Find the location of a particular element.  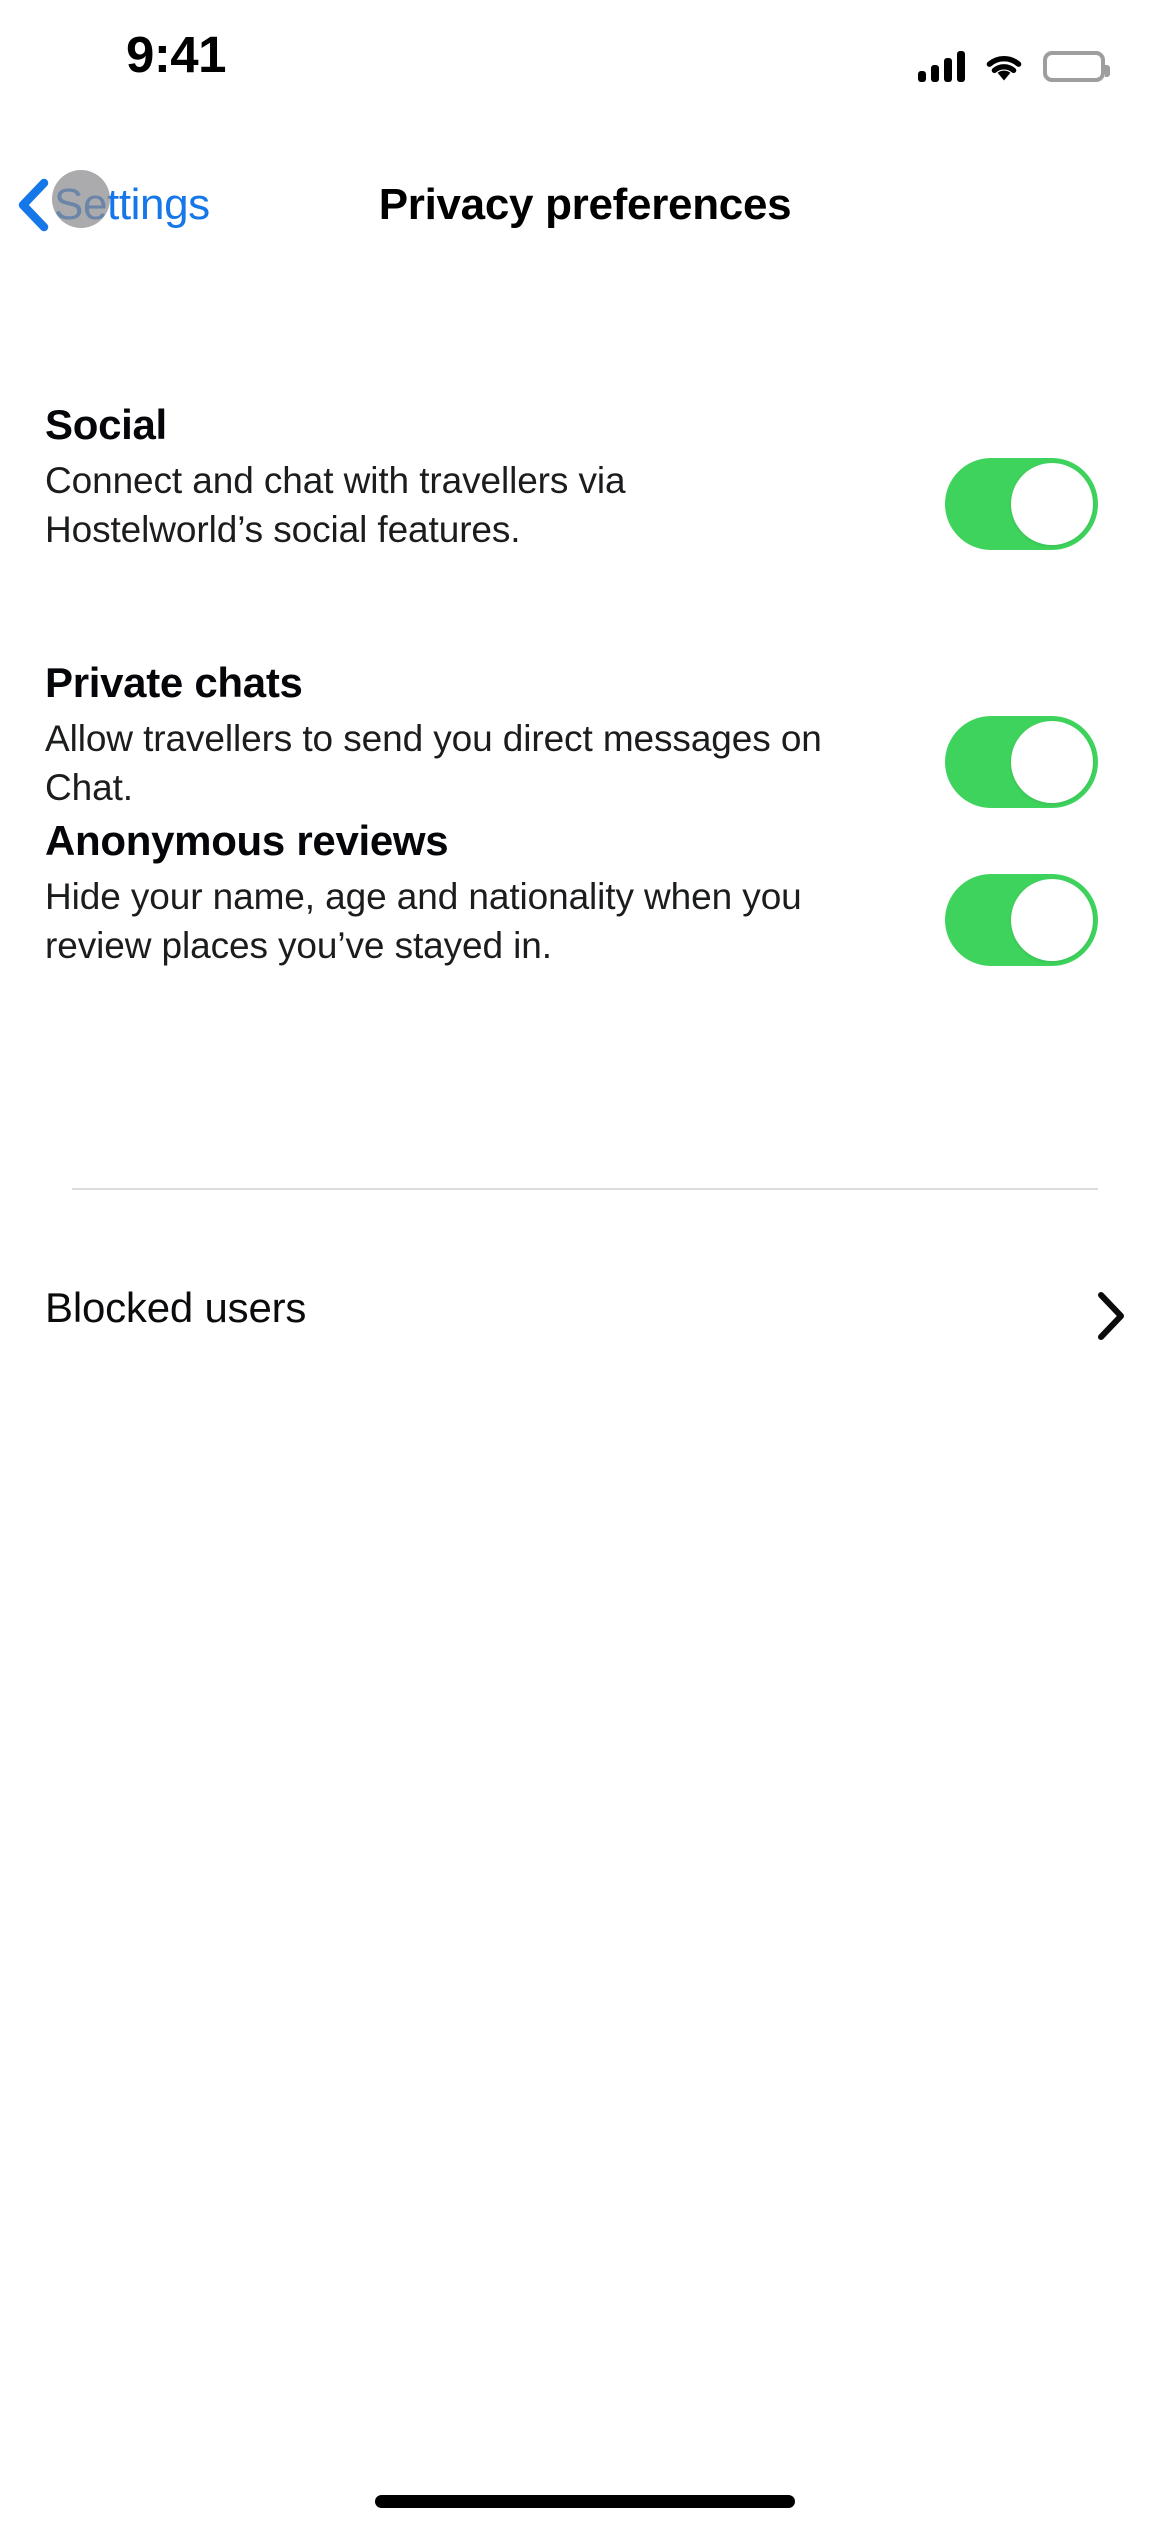

section-divider is located at coordinates (585, 1189).